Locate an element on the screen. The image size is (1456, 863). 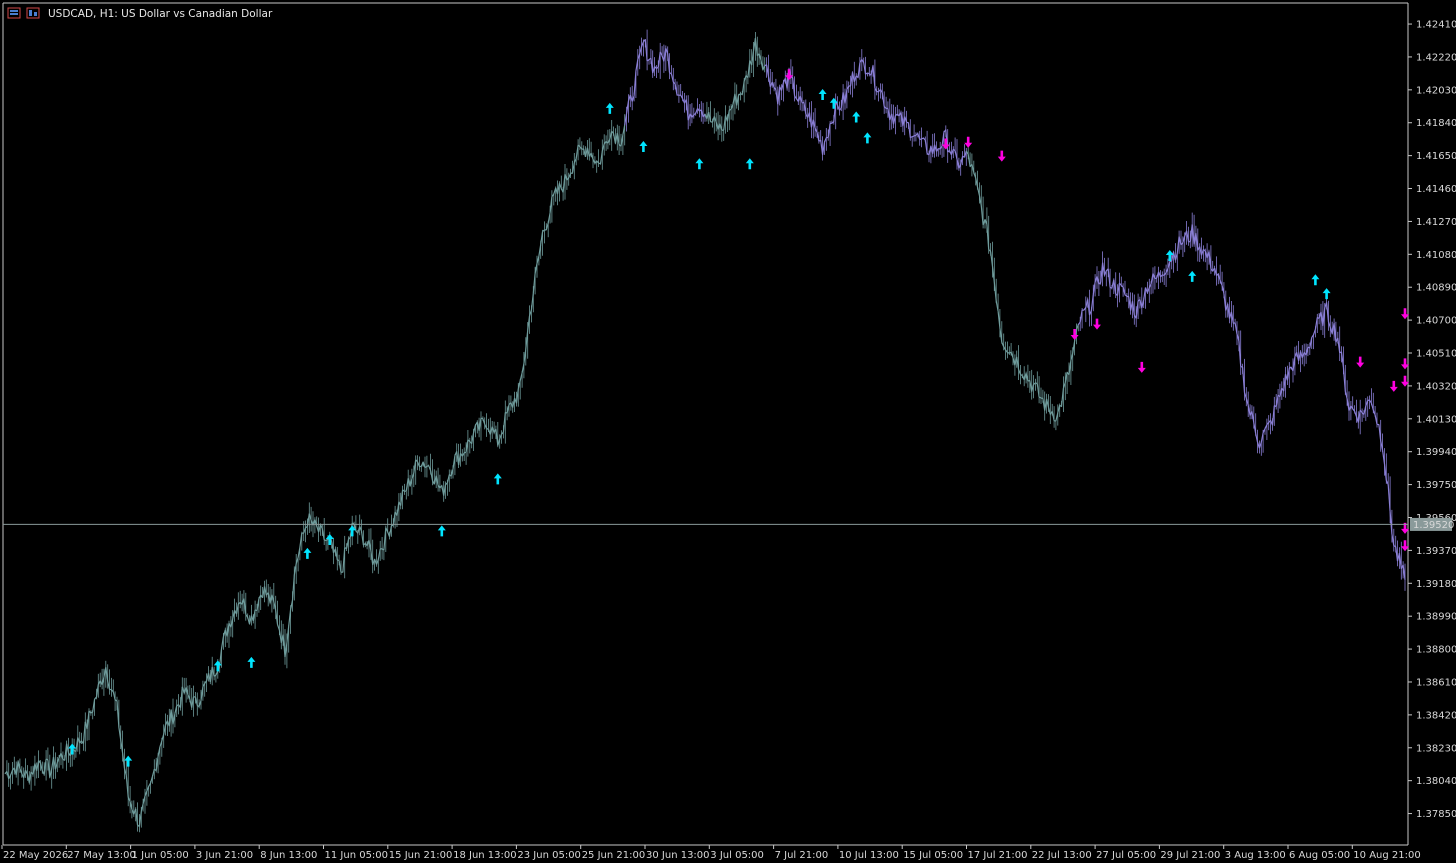
time-tick-label: 15 Jun 21:00 is located at coordinates (421, 855).